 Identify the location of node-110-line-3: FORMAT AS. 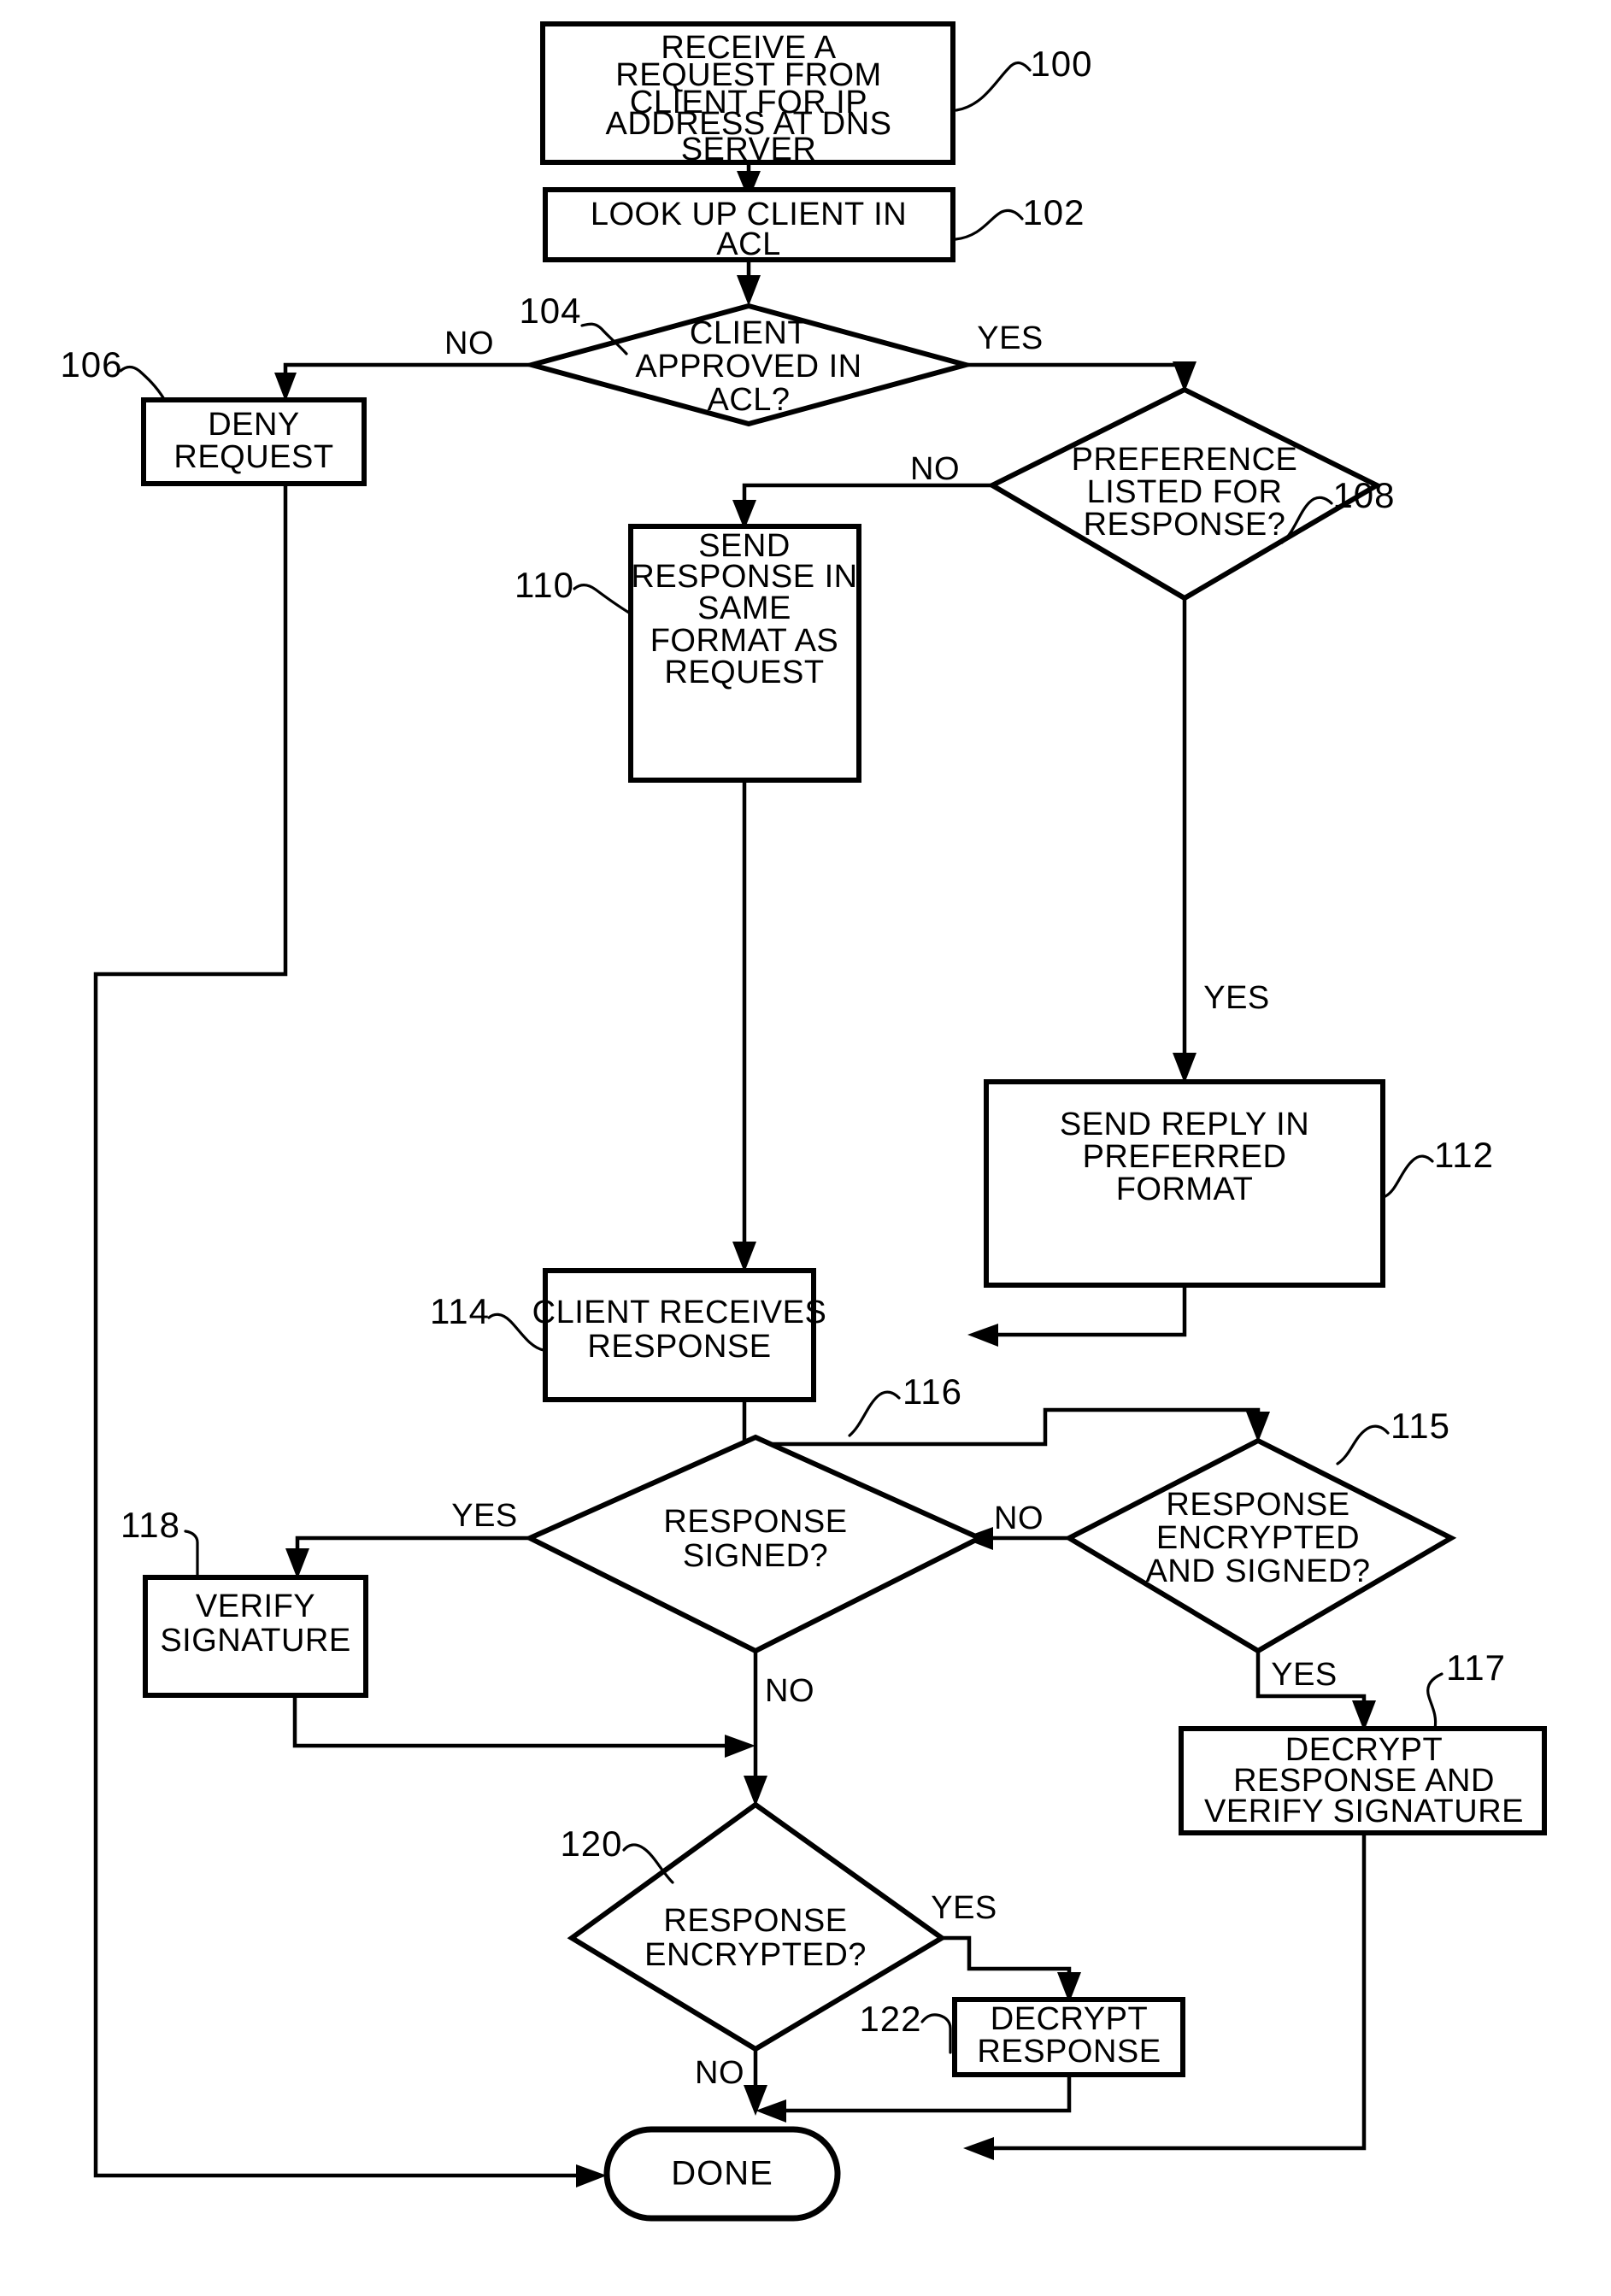
(744, 641).